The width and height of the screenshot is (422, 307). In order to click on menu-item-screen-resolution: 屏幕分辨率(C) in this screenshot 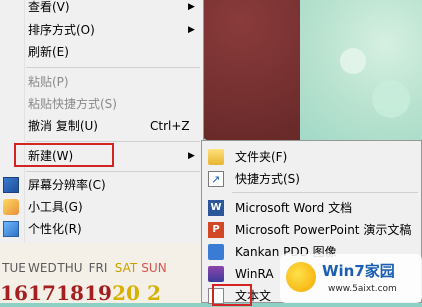, I will do `click(101, 185)`.